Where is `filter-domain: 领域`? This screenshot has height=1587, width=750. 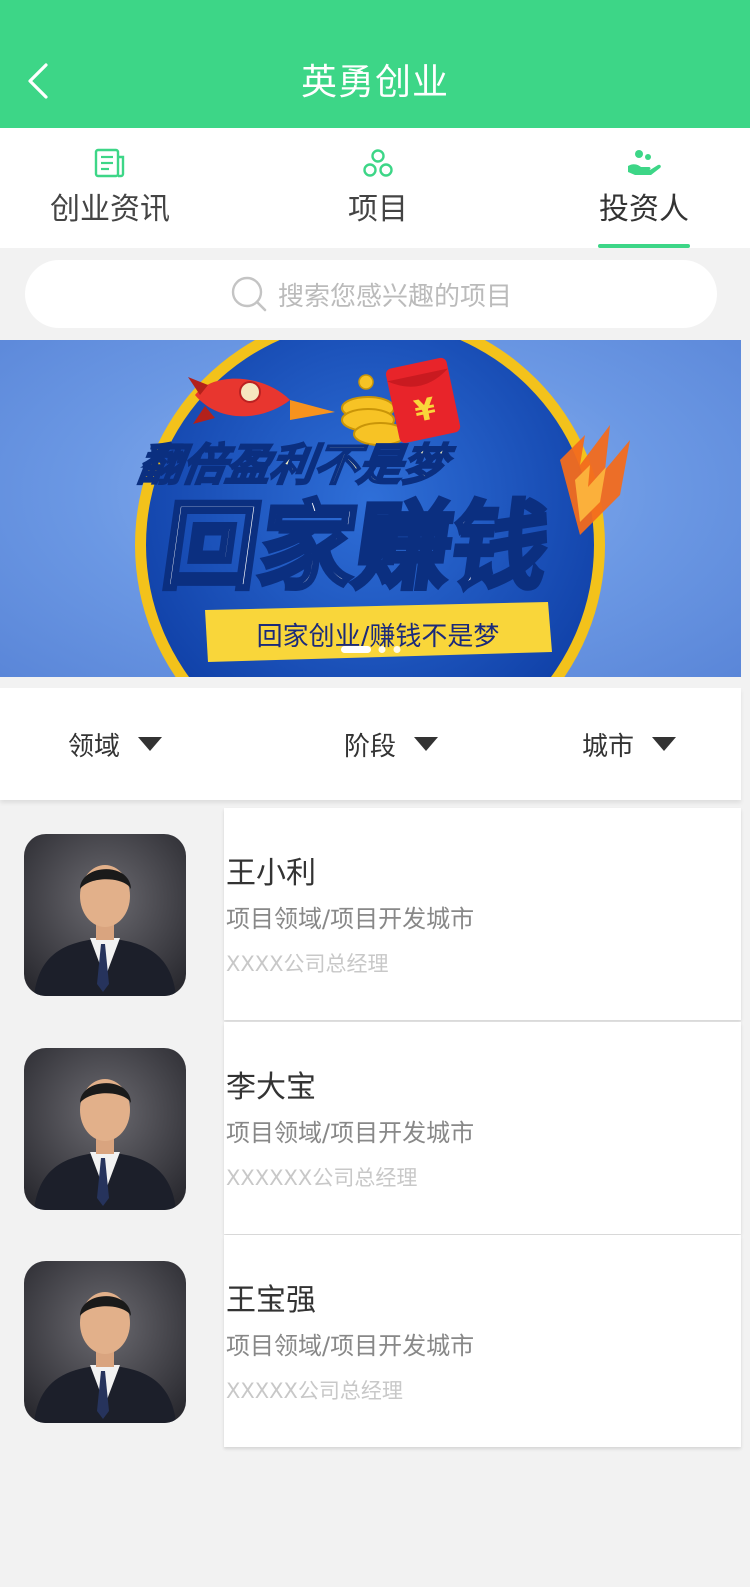
filter-domain: 领域 is located at coordinates (115, 744).